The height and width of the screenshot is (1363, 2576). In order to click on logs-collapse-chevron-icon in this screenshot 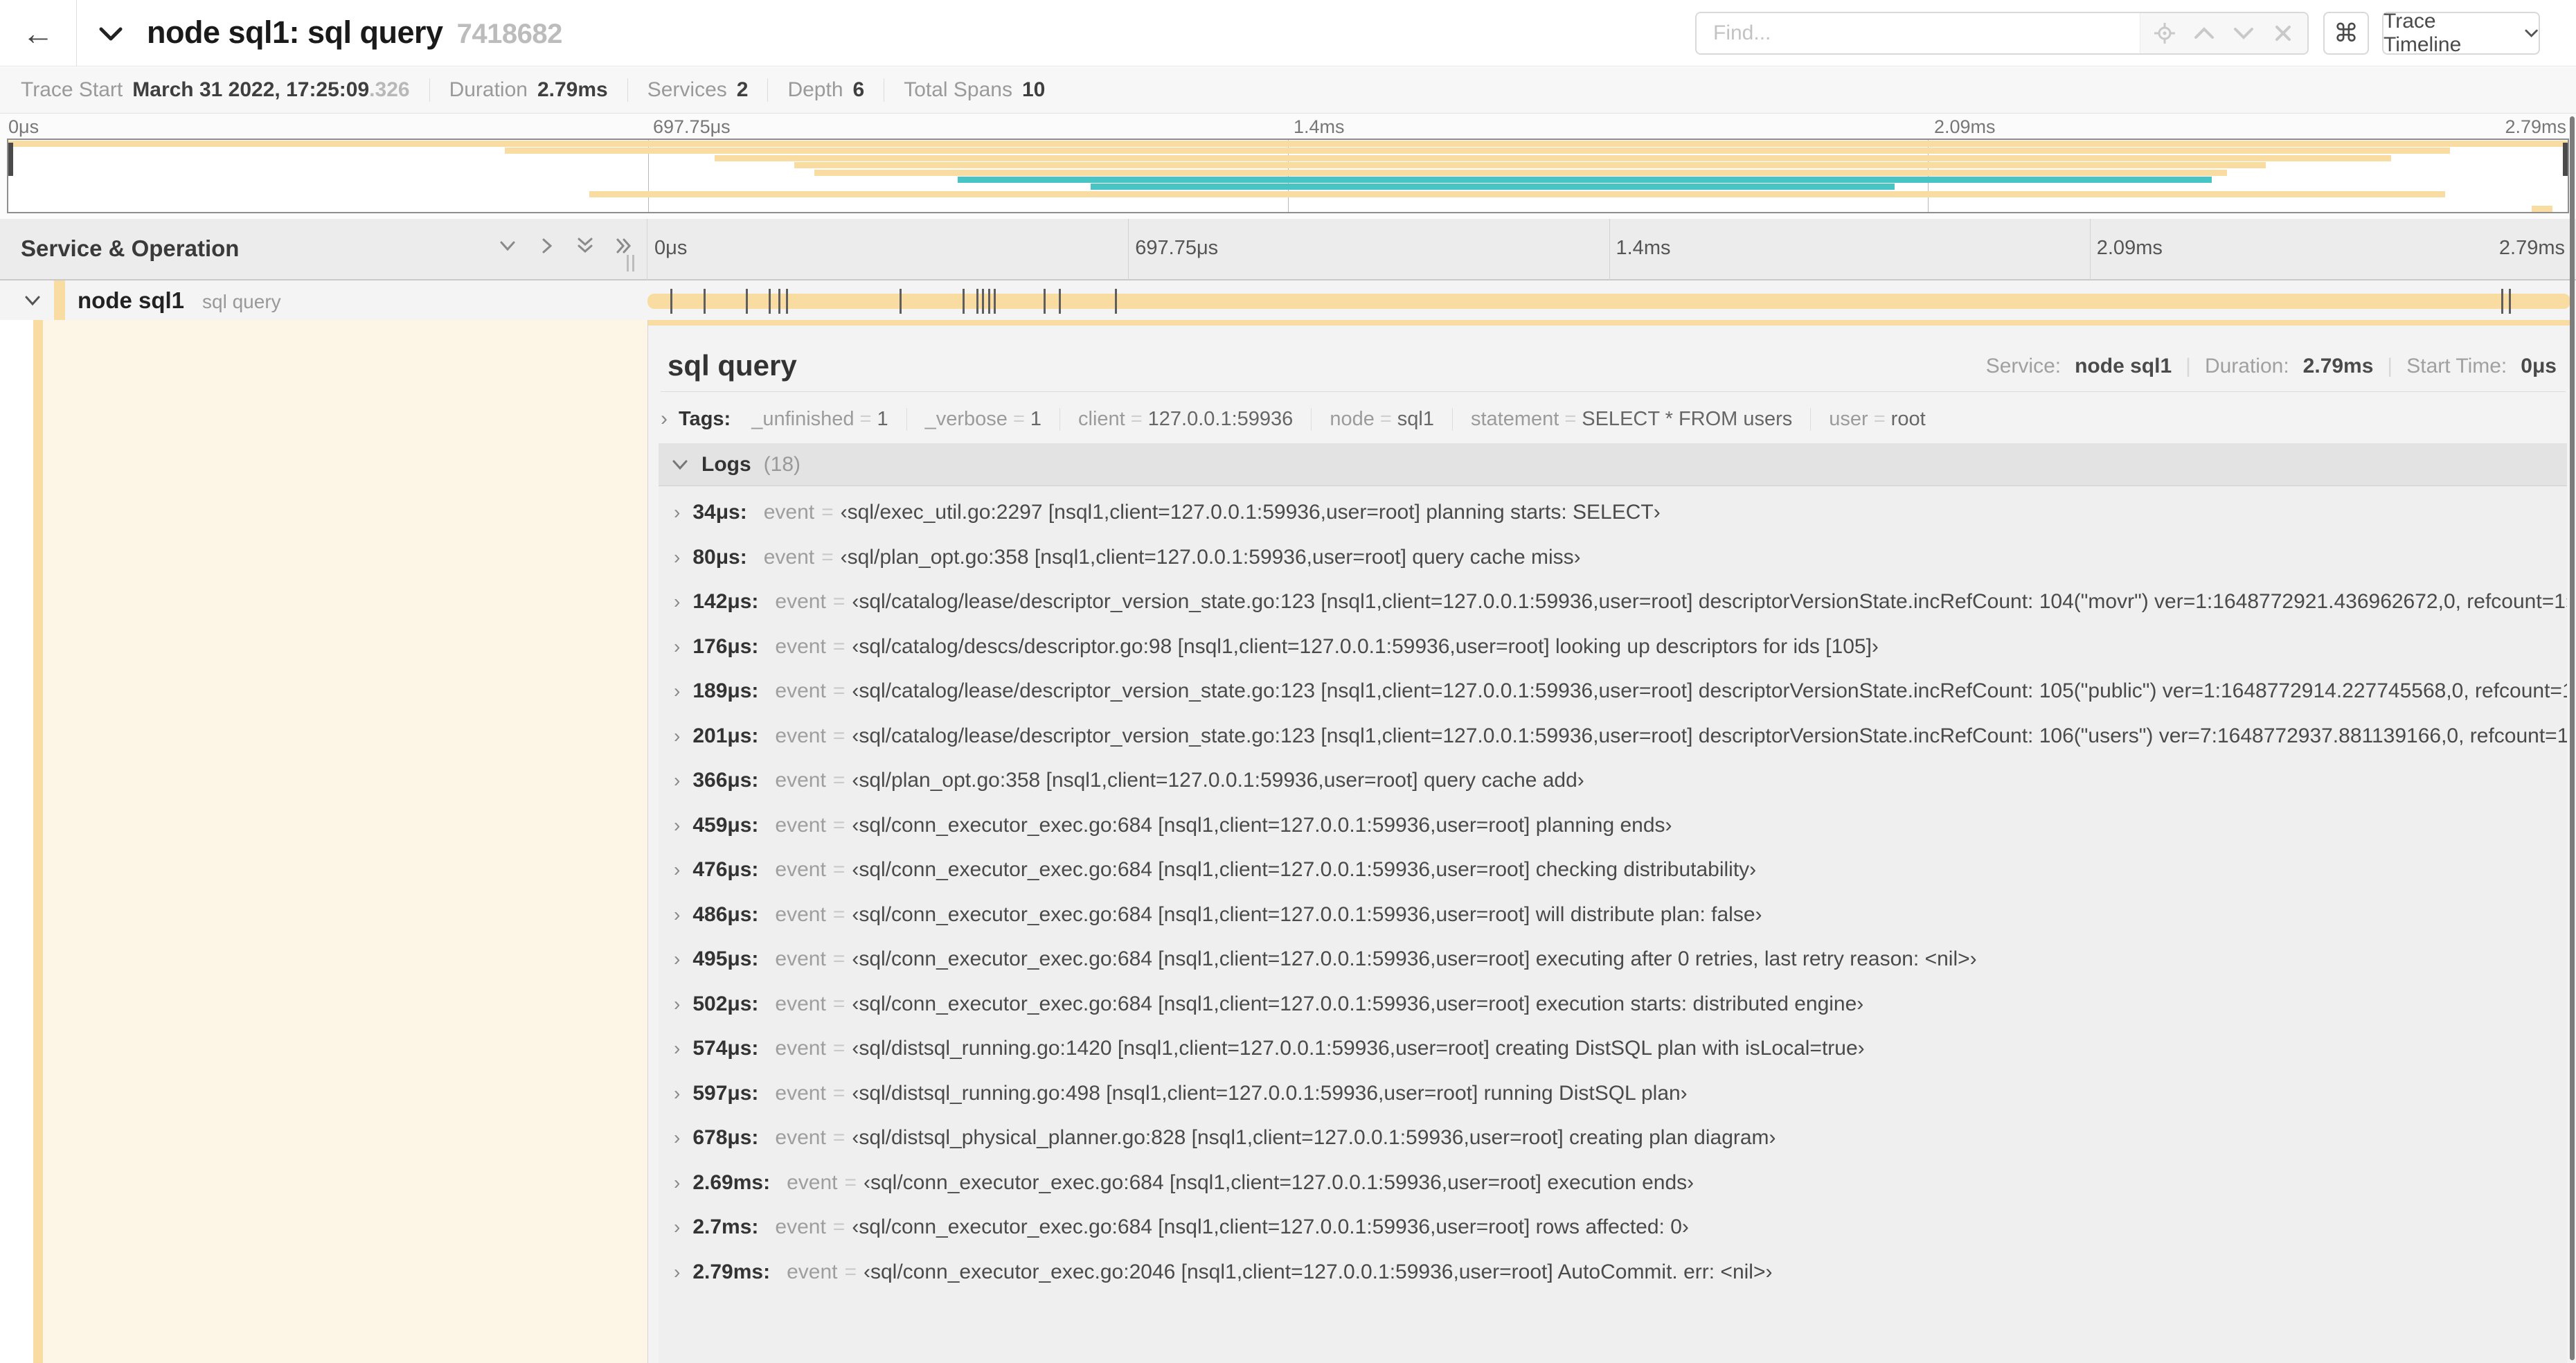, I will do `click(680, 465)`.